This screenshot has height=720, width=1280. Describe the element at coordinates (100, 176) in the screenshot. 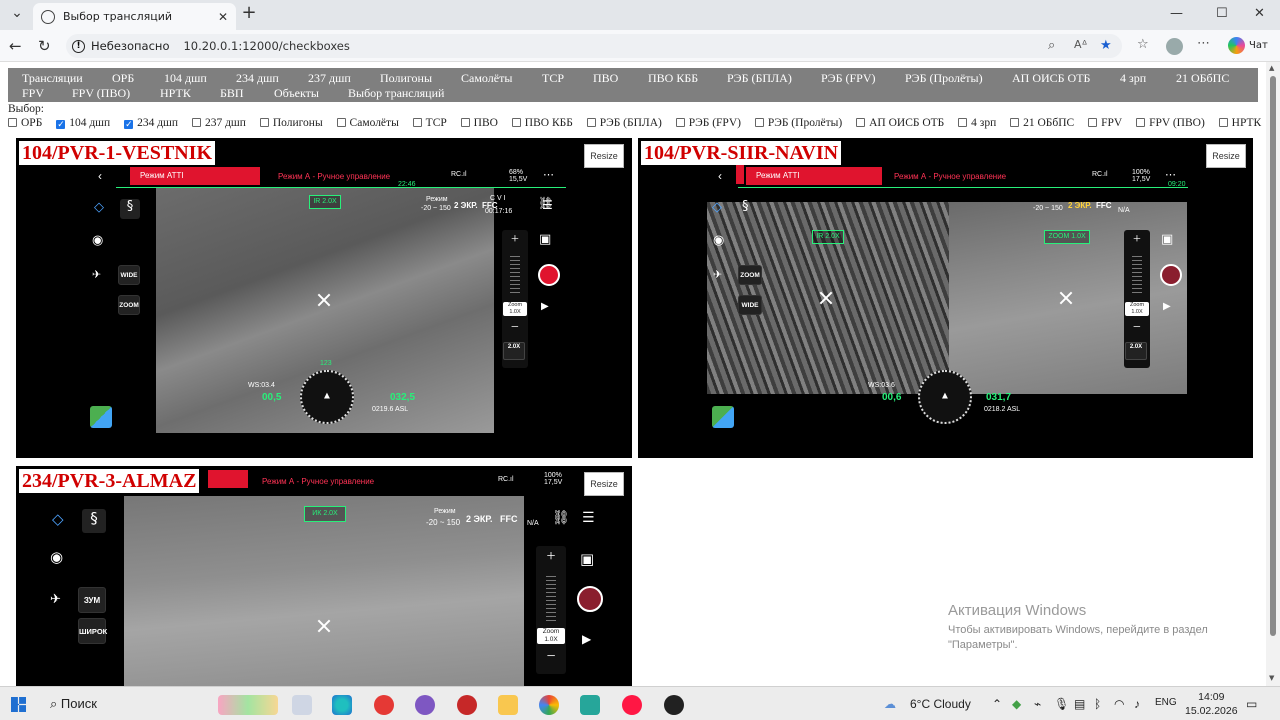

I see `back-chevron-icon: ‹` at that location.